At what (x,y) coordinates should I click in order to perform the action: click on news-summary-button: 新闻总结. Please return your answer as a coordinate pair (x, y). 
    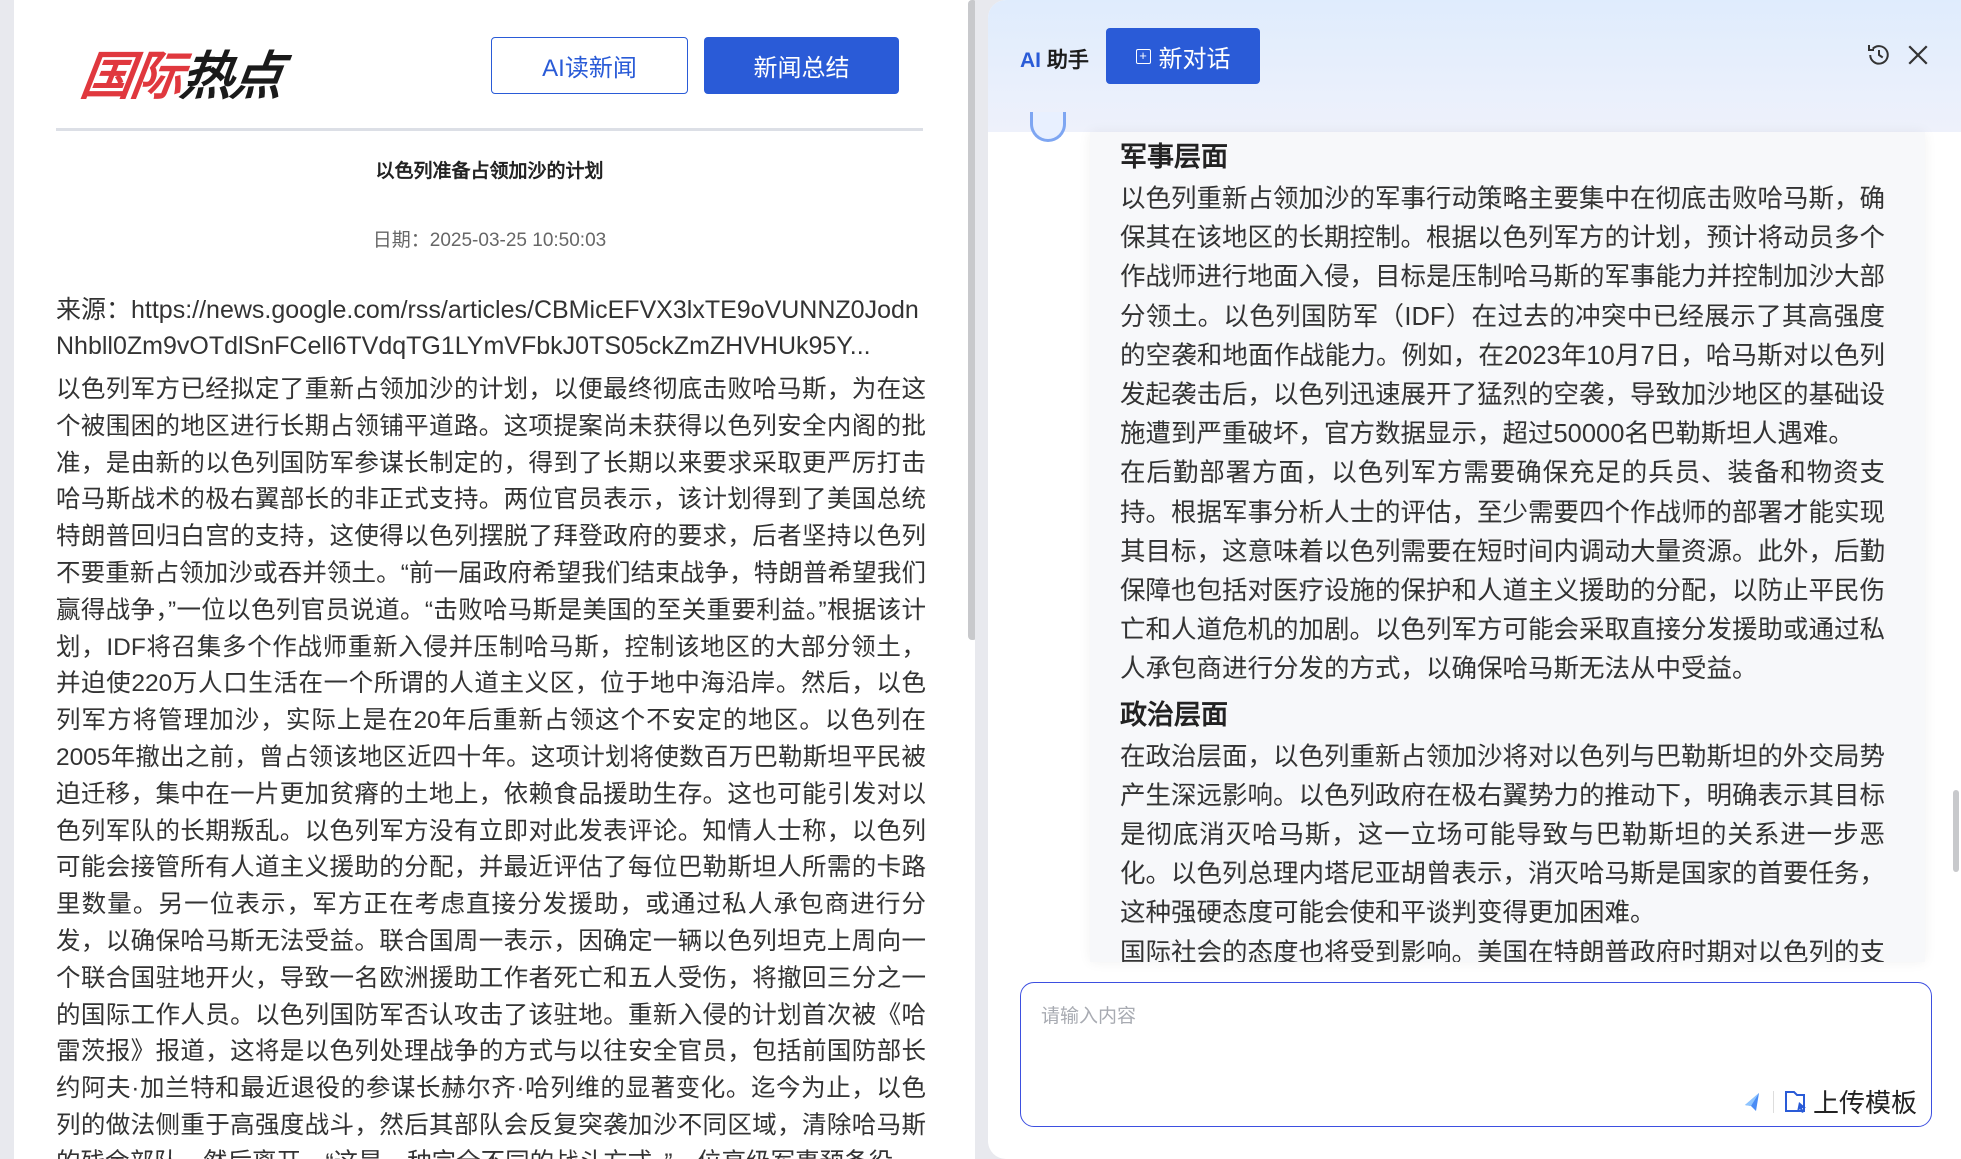
    Looking at the image, I should click on (801, 65).